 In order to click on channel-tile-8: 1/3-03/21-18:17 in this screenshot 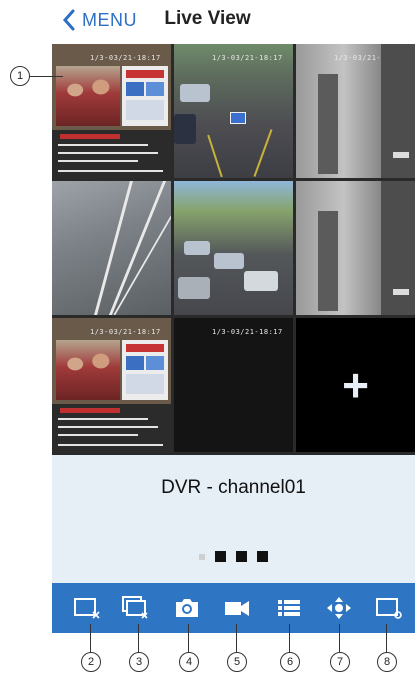, I will do `click(233, 385)`.